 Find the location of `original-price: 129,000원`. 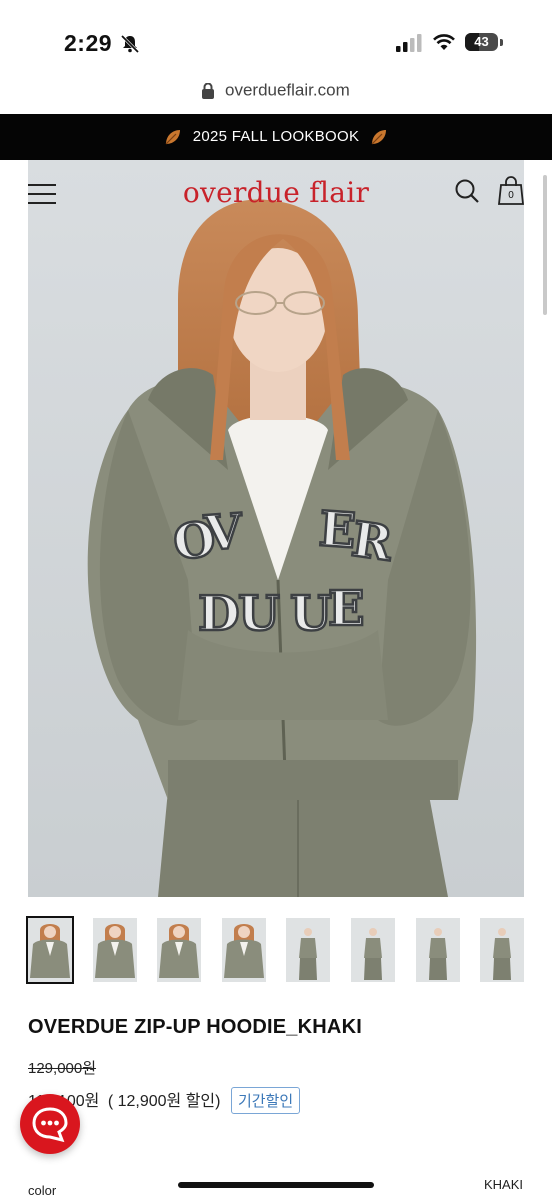

original-price: 129,000원 is located at coordinates (62, 1068).